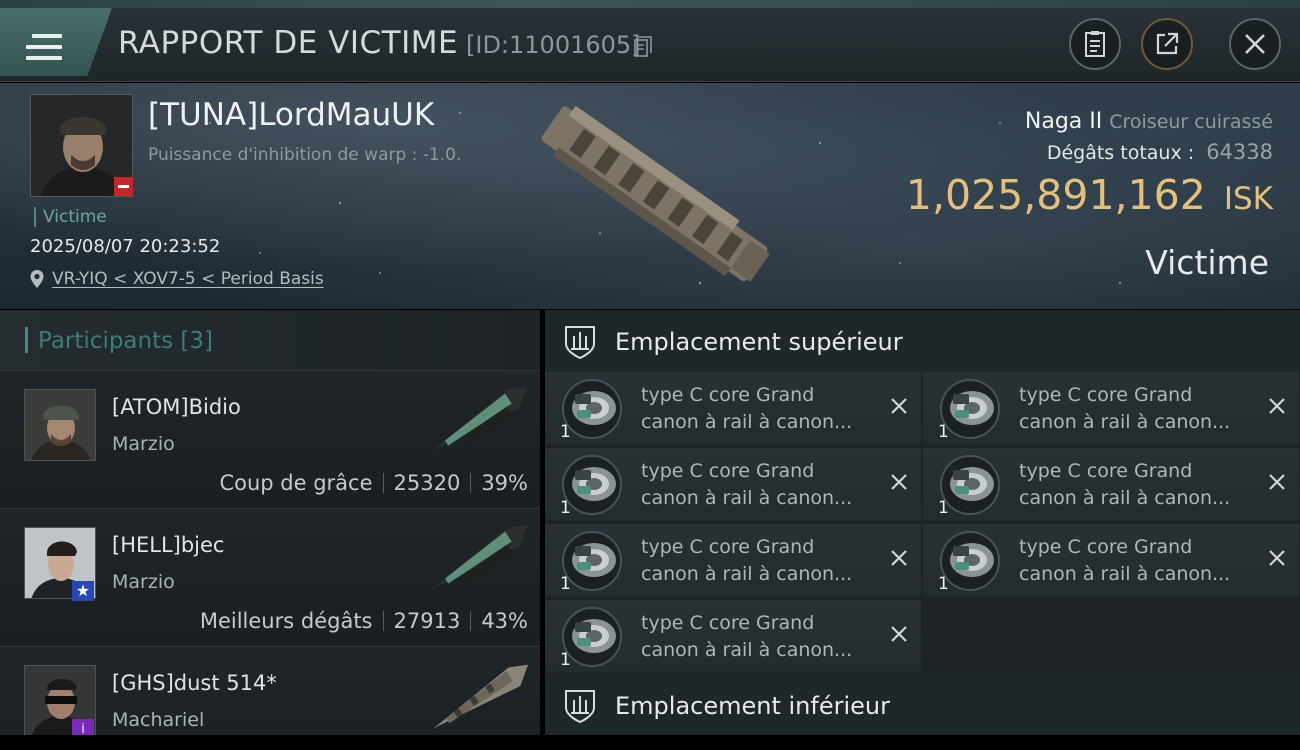 The image size is (1300, 750). What do you see at coordinates (37, 279) in the screenshot?
I see `location-pin-icon` at bounding box center [37, 279].